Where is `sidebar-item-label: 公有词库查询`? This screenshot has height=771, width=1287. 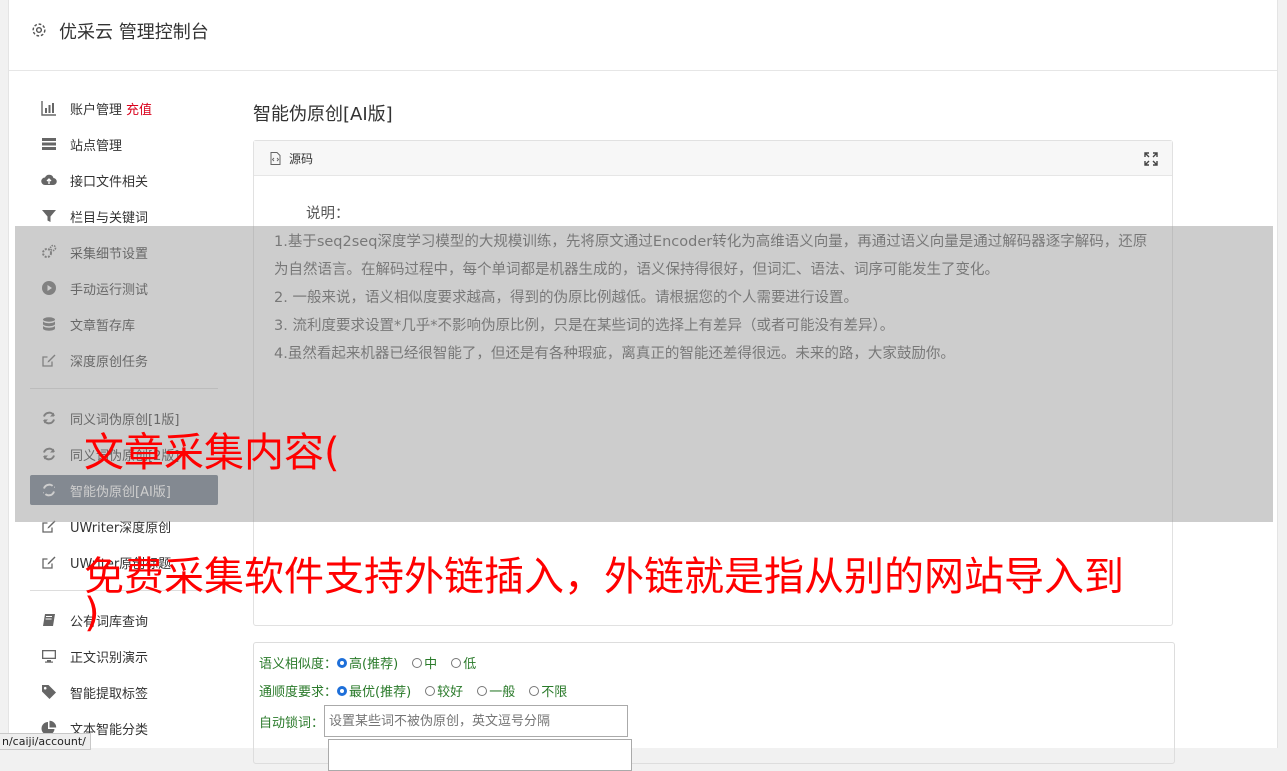
sidebar-item-label: 公有词库查询 is located at coordinates (109, 622).